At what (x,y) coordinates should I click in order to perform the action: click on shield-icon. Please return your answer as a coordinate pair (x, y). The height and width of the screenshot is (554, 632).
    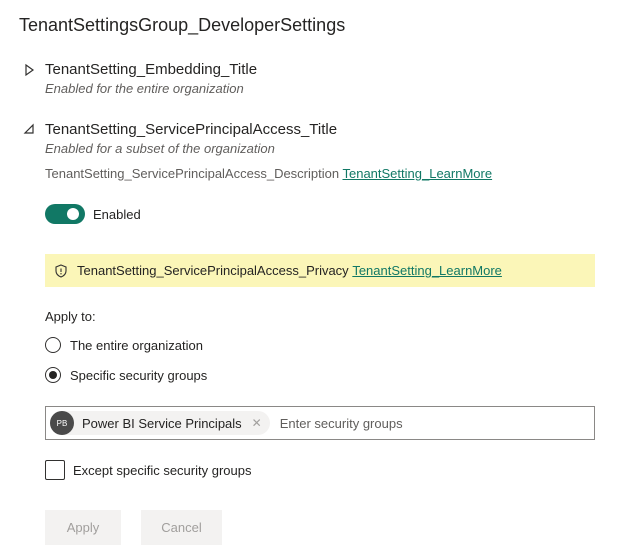
    Looking at the image, I should click on (61, 270).